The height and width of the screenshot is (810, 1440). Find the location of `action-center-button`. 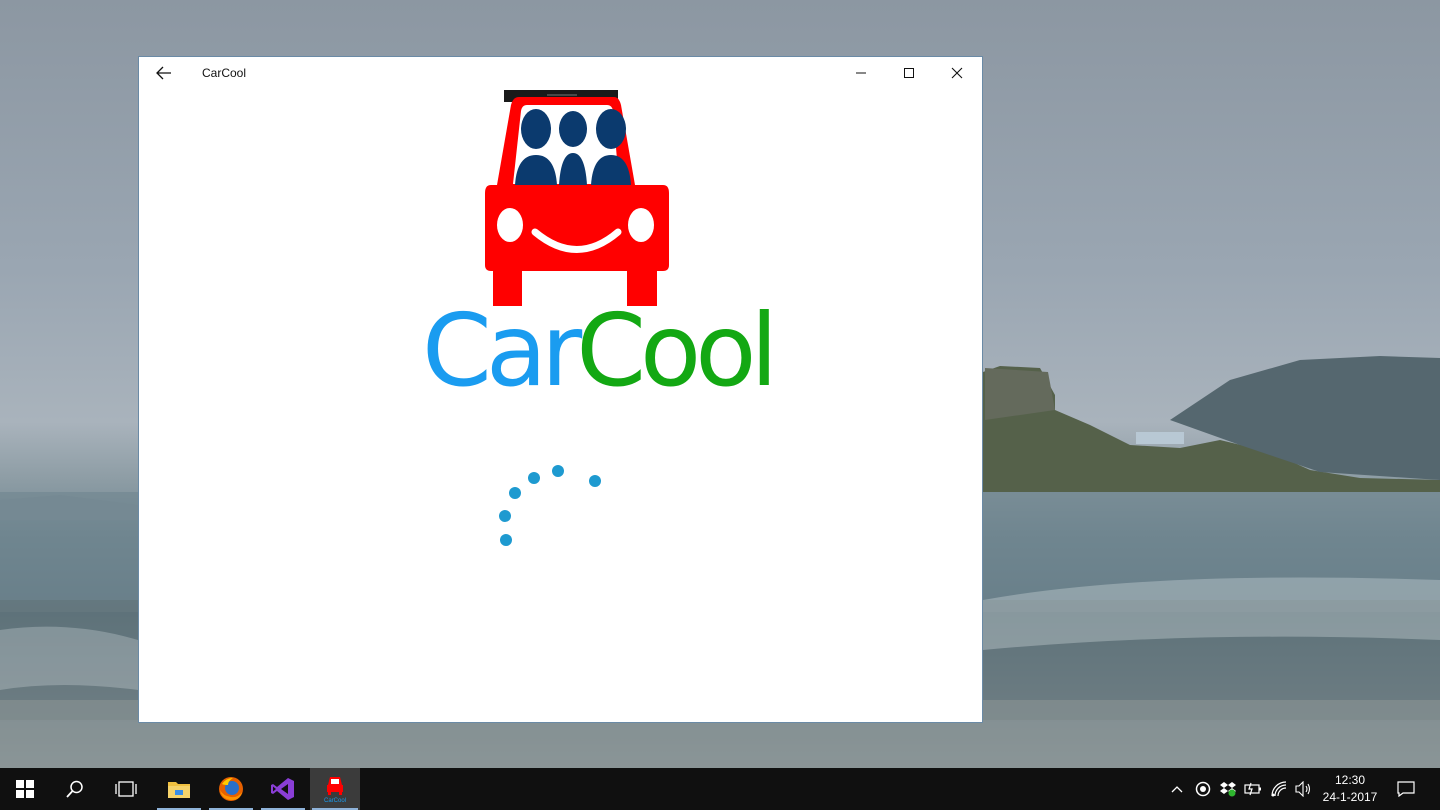

action-center-button is located at coordinates (1406, 789).